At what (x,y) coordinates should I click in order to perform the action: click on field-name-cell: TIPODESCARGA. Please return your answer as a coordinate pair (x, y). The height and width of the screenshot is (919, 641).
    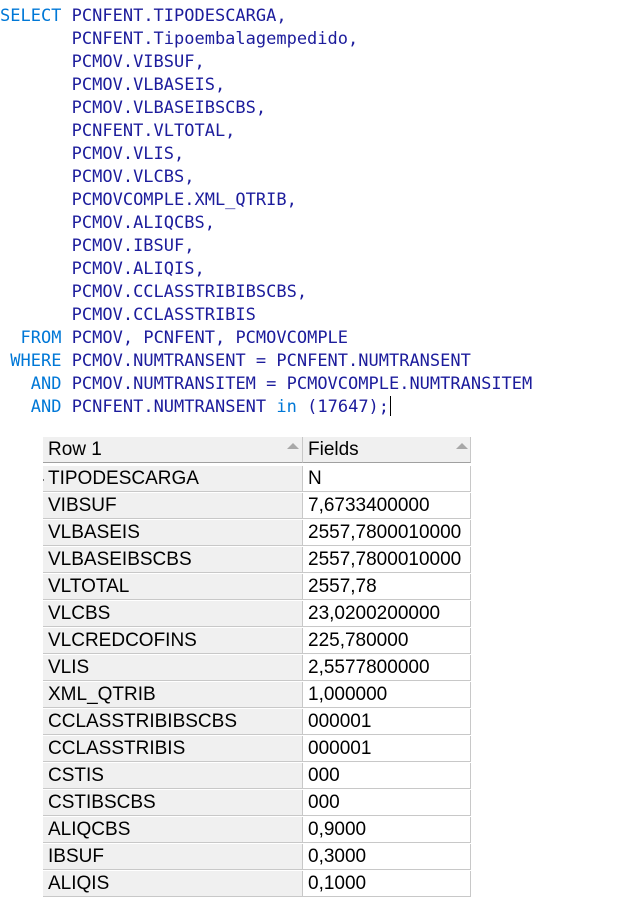
    Looking at the image, I should click on (173, 479).